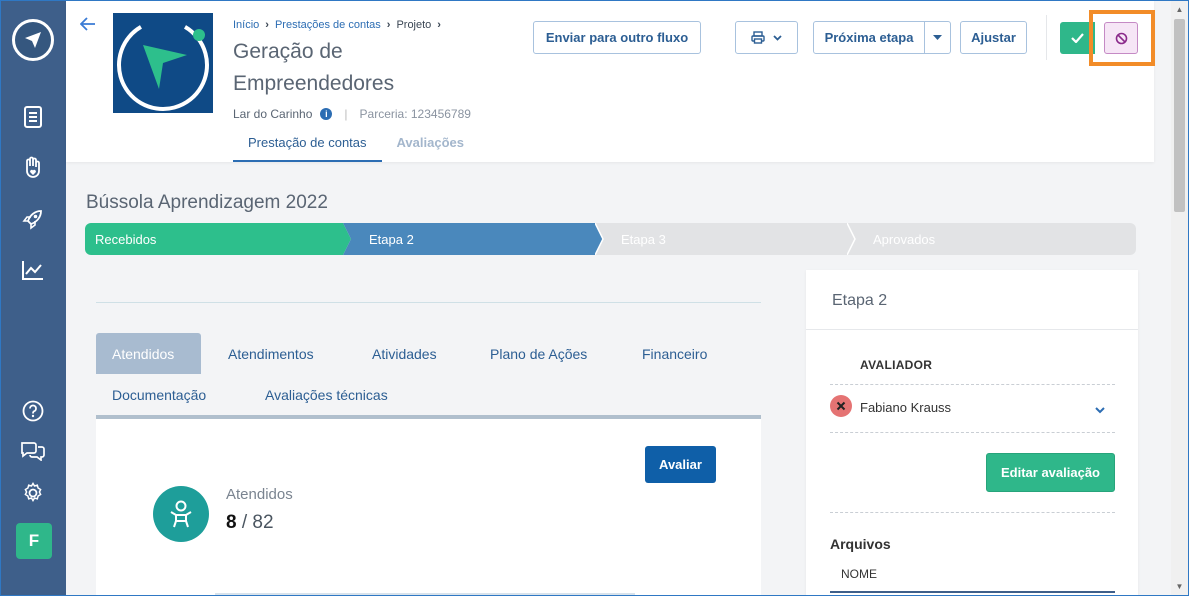 This screenshot has height=596, width=1189. Describe the element at coordinates (263, 522) in the screenshot. I see `atendidos-total: 82` at that location.